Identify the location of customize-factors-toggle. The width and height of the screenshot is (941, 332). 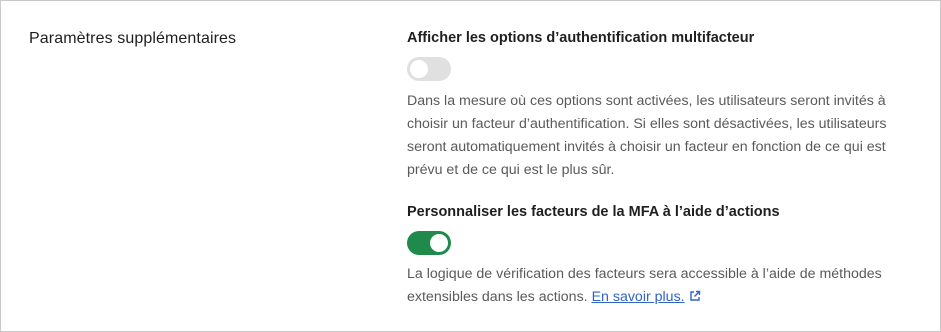
(429, 243).